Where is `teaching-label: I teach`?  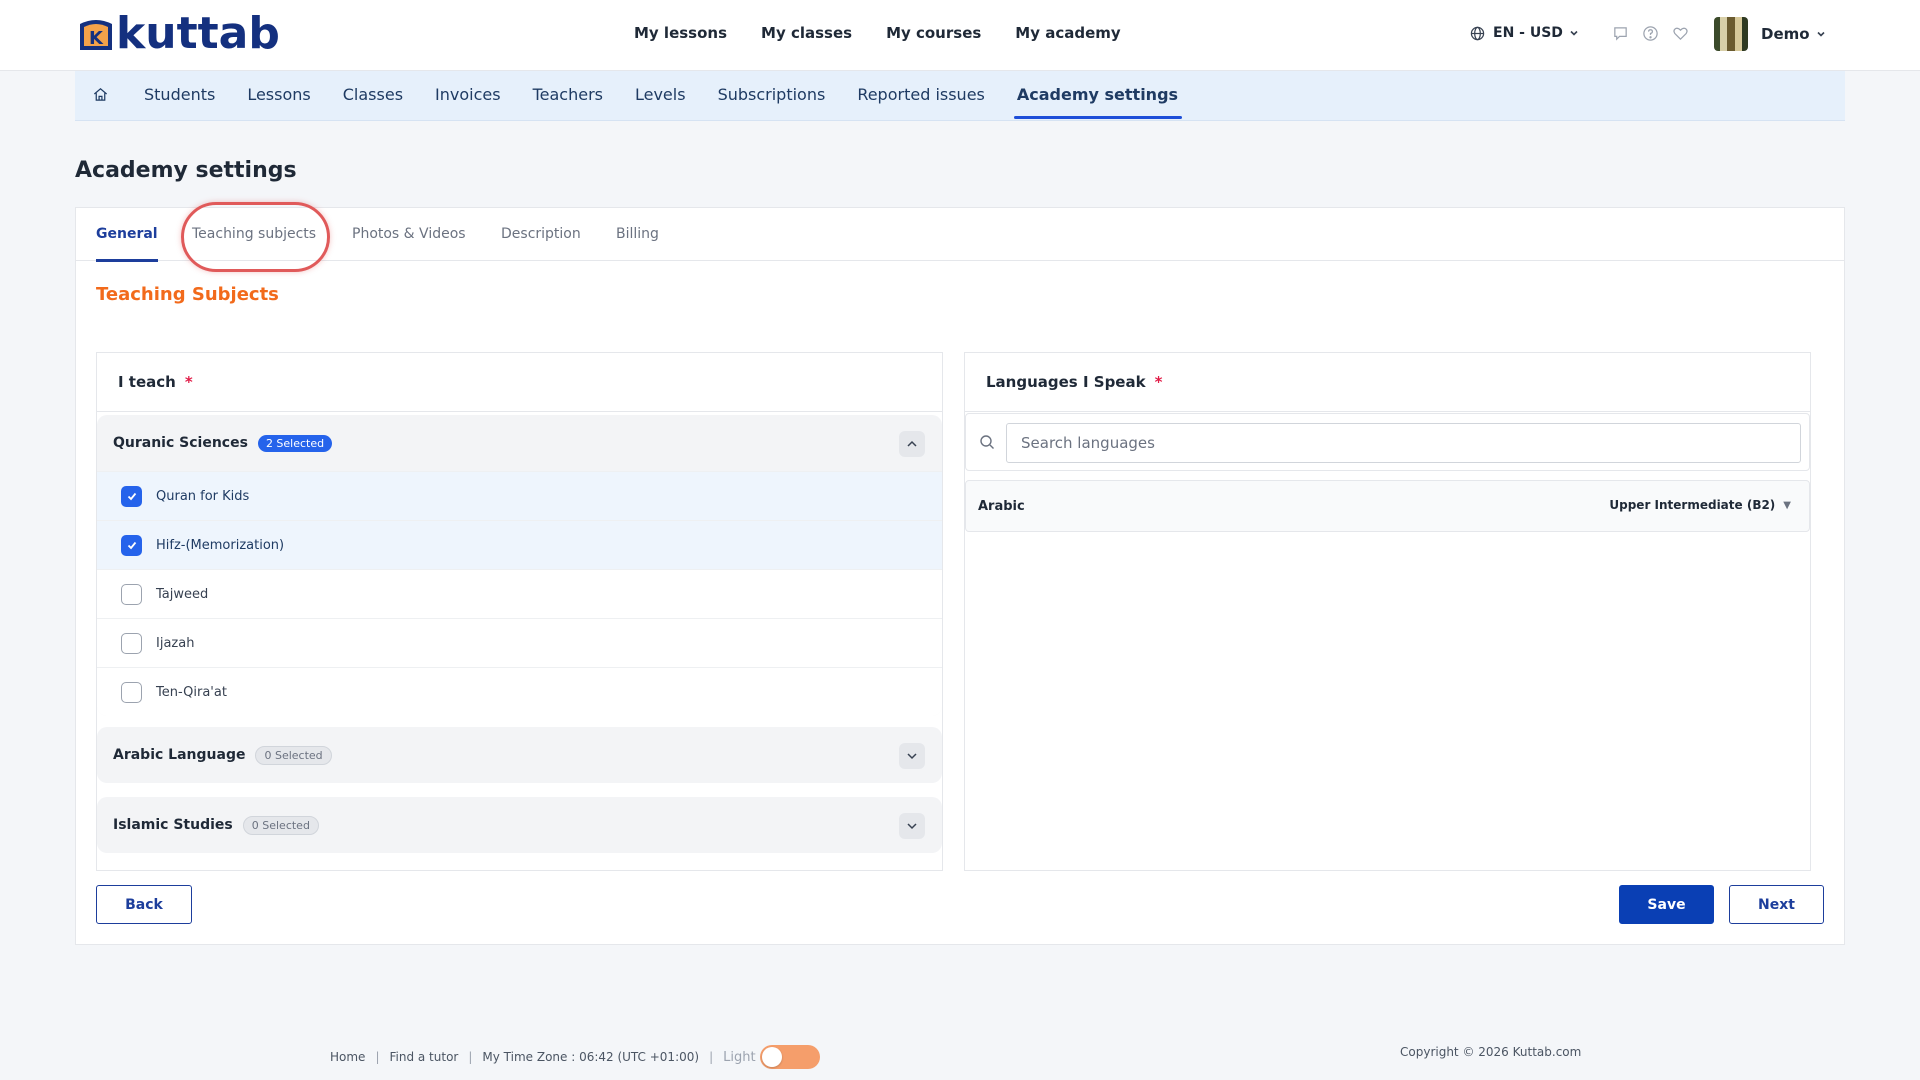 teaching-label: I teach is located at coordinates (147, 382).